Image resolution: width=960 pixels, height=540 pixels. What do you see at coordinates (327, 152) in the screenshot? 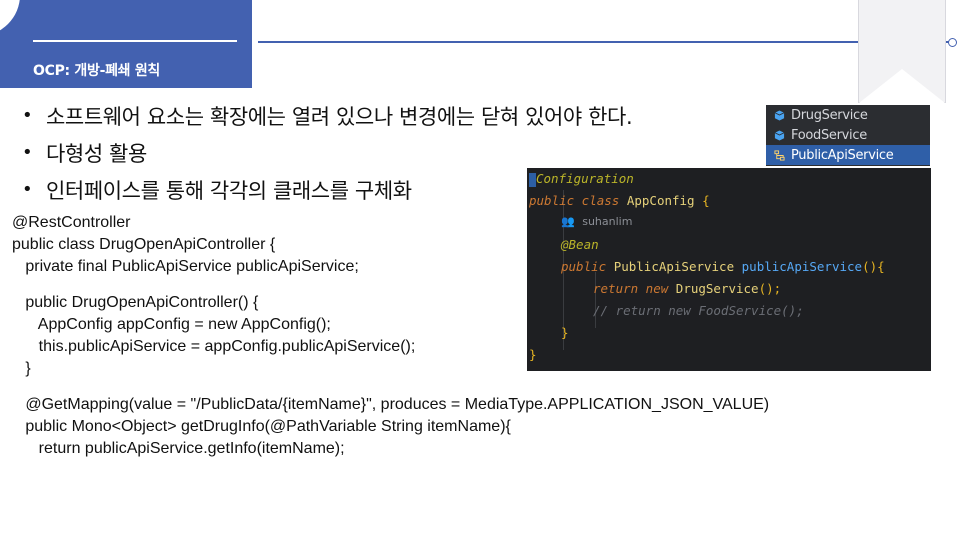
I see `bullet-item: • 다형성 활용` at bounding box center [327, 152].